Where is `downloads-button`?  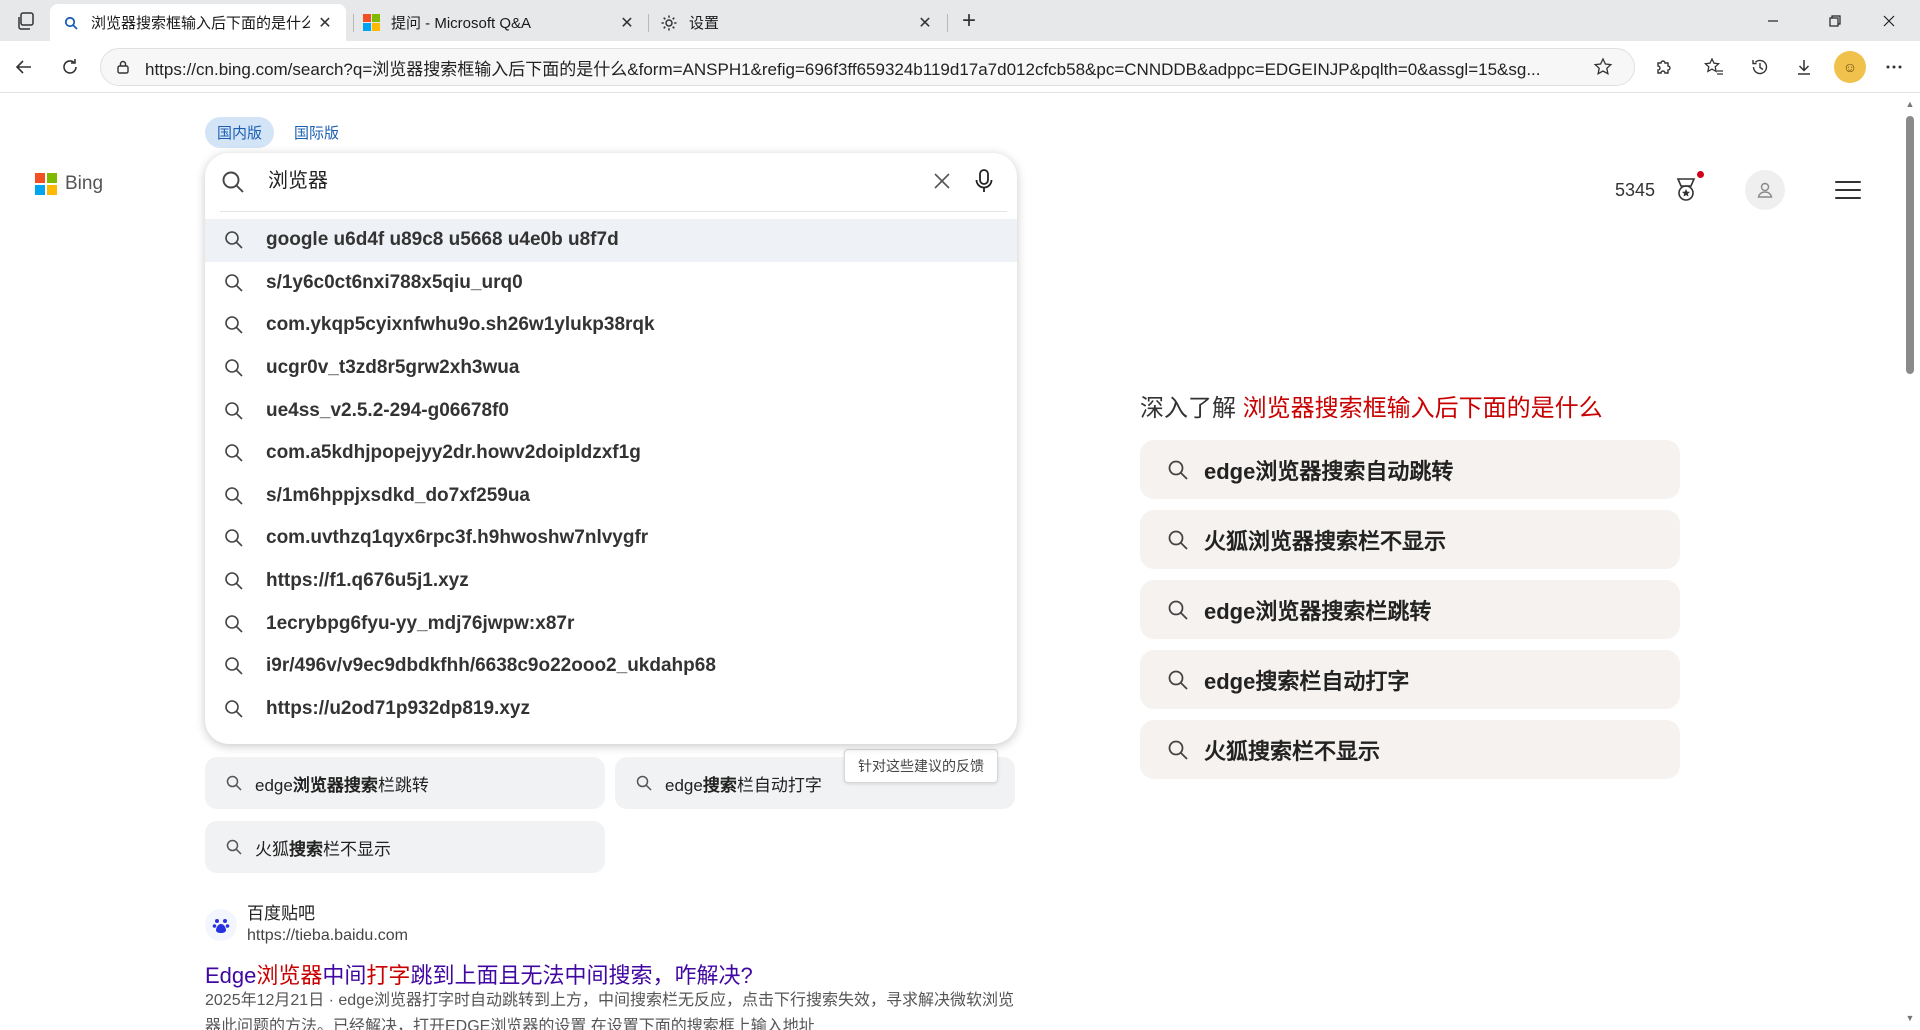
downloads-button is located at coordinates (1804, 67).